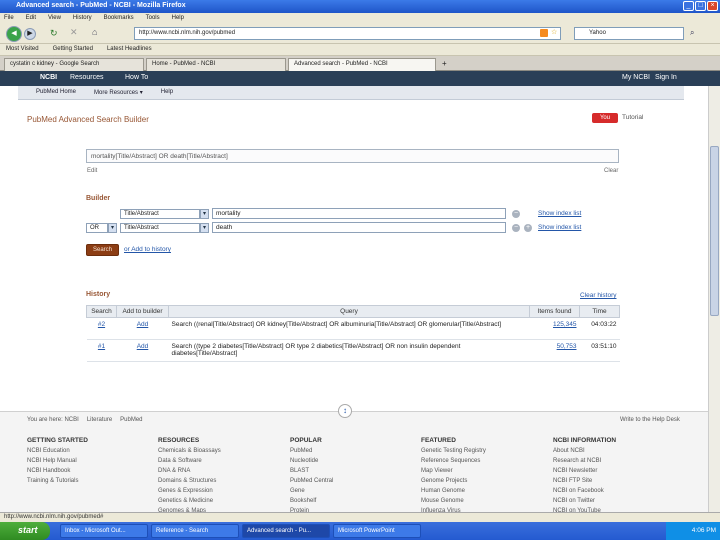 The width and height of the screenshot is (720, 540). What do you see at coordinates (453, 501) in the screenshot?
I see `footer-link: Mouse Genome` at bounding box center [453, 501].